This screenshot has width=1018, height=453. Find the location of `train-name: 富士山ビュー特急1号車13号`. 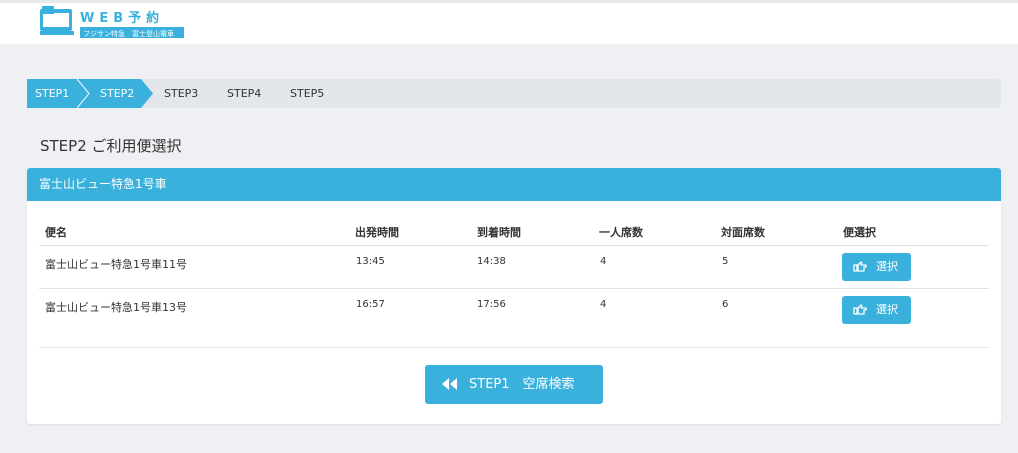

train-name: 富士山ビュー特急1号車13号 is located at coordinates (116, 307).